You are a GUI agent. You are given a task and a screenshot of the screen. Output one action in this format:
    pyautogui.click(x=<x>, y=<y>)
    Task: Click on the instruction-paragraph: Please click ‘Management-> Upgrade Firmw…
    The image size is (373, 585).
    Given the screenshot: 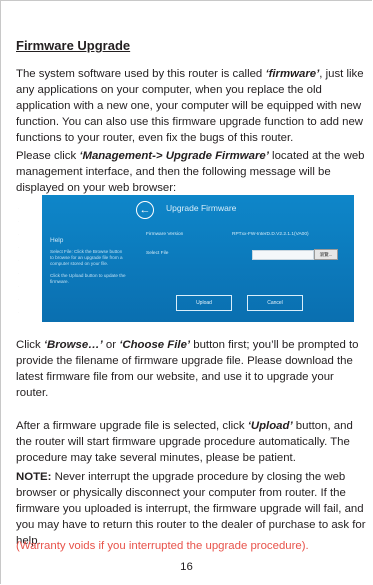 What is the action you would take?
    pyautogui.click(x=191, y=172)
    